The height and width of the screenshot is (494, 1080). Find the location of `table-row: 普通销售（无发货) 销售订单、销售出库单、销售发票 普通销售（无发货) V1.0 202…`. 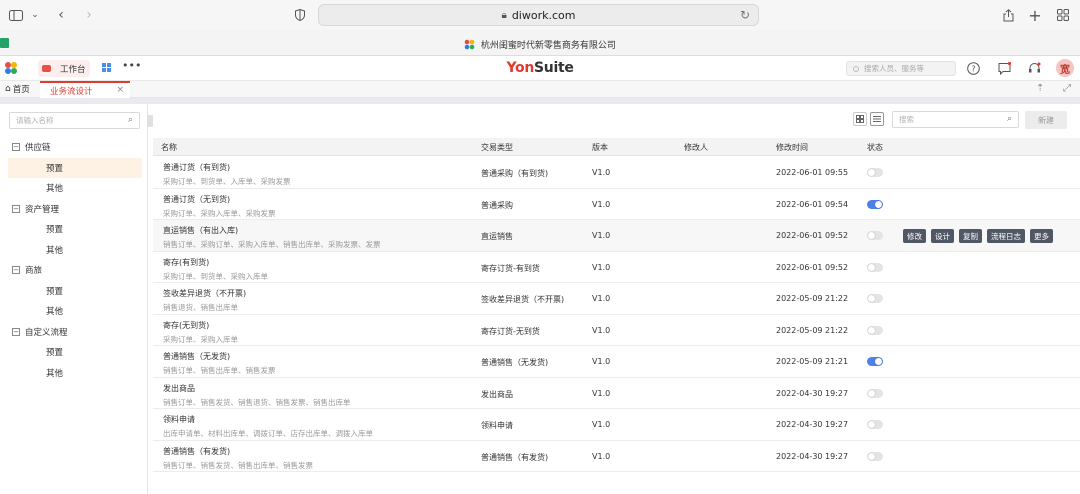

table-row: 普通销售（无发货) 销售订单、销售出库单、销售发票 普通销售（无发货) V1.0 202… is located at coordinates (616, 362).